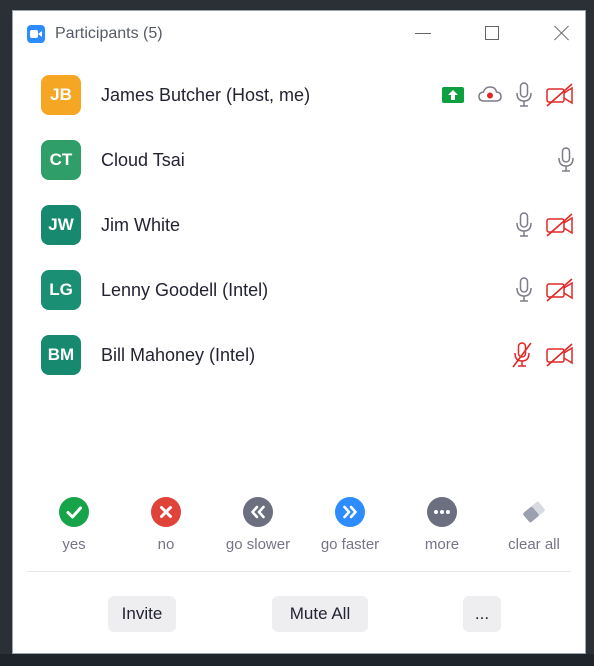  I want to click on reaction-no: no, so click(166, 525).